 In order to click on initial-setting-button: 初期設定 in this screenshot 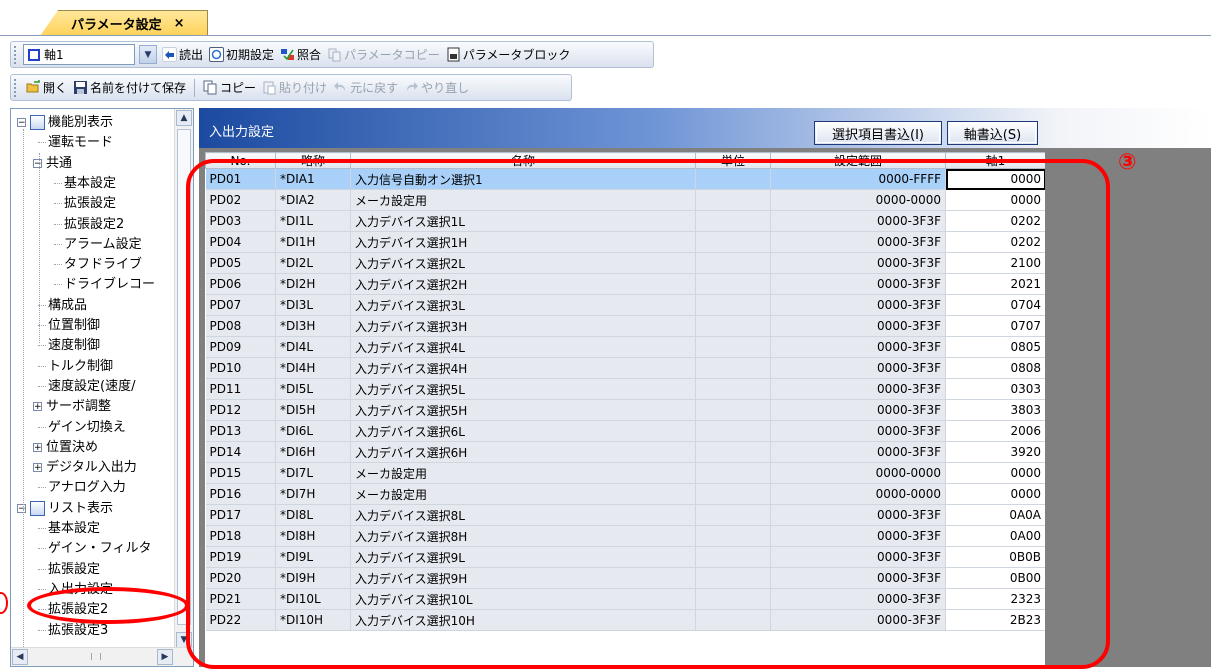, I will do `click(241, 55)`.